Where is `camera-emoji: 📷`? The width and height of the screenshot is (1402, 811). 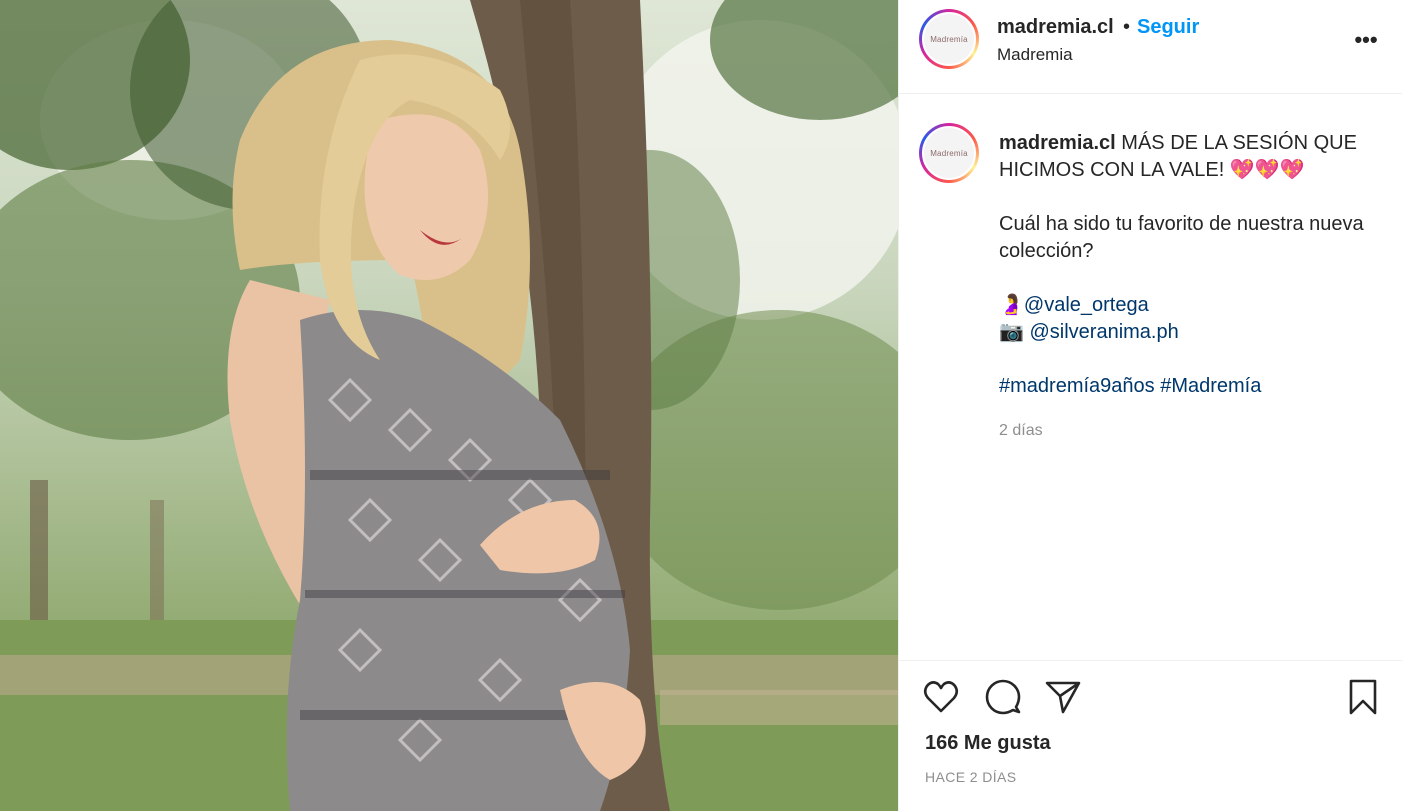 camera-emoji: 📷 is located at coordinates (1011, 332).